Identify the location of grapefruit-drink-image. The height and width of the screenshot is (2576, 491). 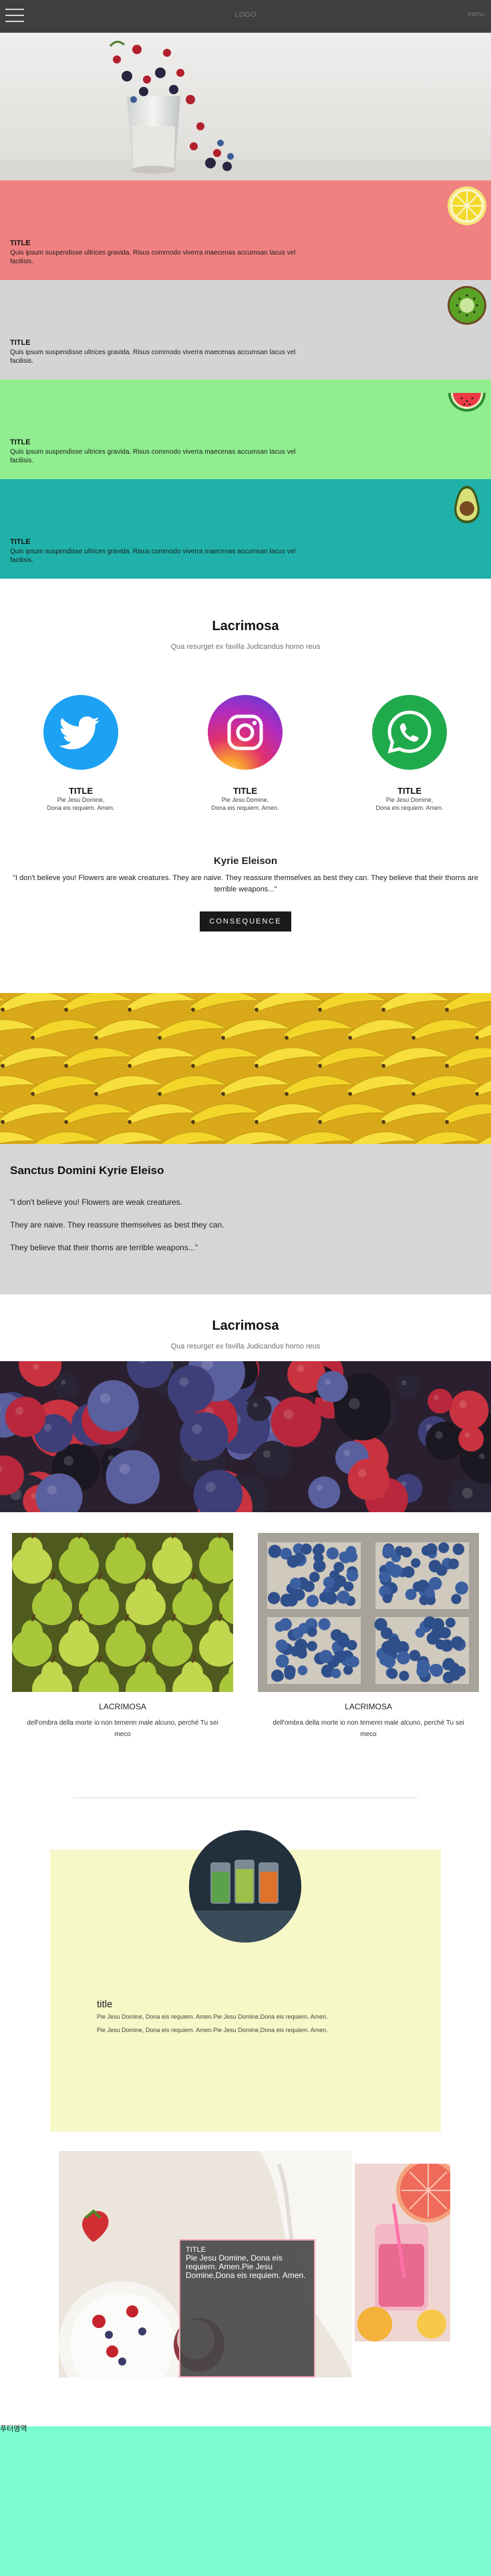
(402, 2252).